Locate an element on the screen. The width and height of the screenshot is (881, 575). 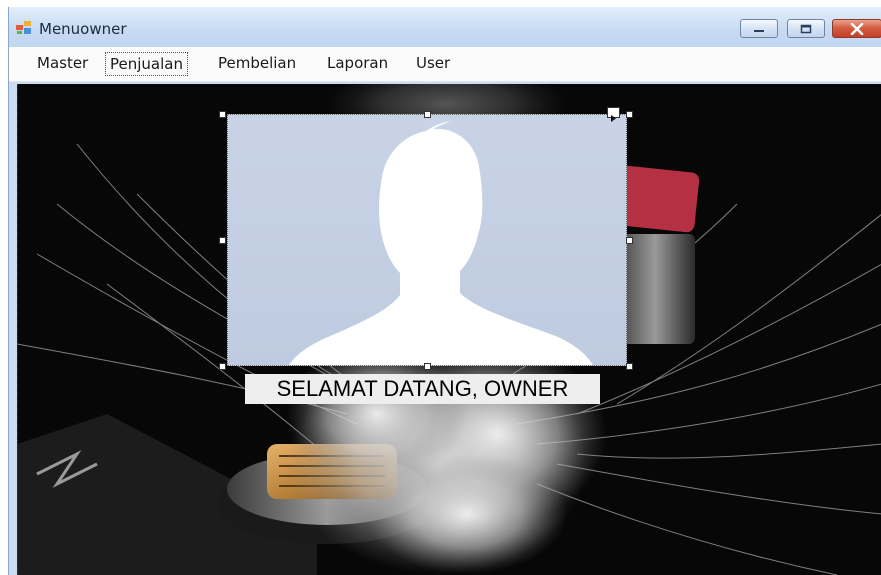
menu-bar: Master Penjualan Pembelian Laporan User is located at coordinates (445, 64).